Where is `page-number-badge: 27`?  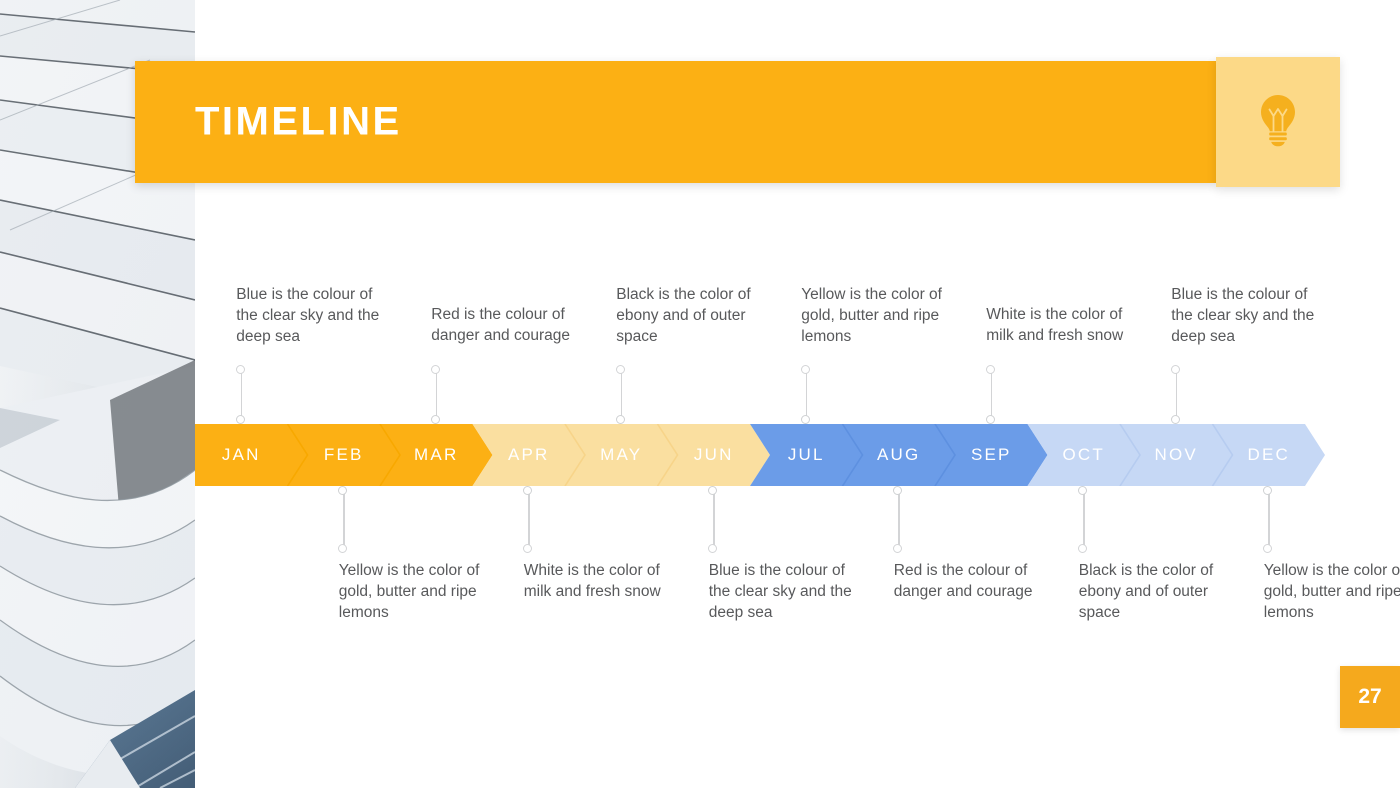
page-number-badge: 27 is located at coordinates (1370, 697).